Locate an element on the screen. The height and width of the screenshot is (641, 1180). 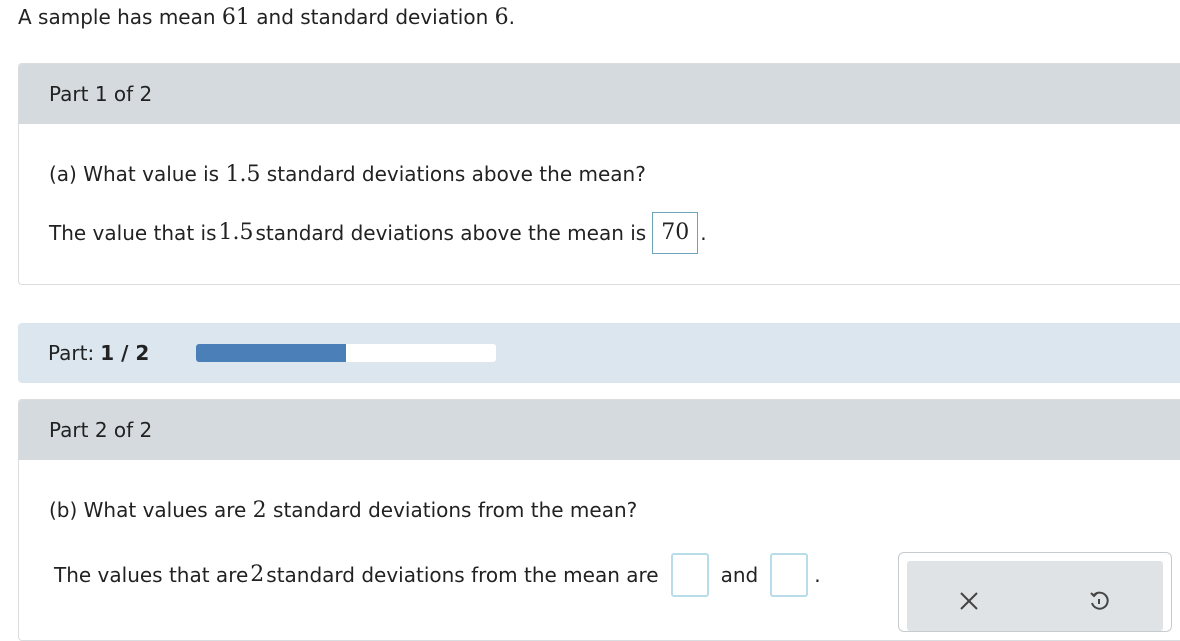
part-2-question-suffix: standard deviations from the mean? is located at coordinates (452, 510).